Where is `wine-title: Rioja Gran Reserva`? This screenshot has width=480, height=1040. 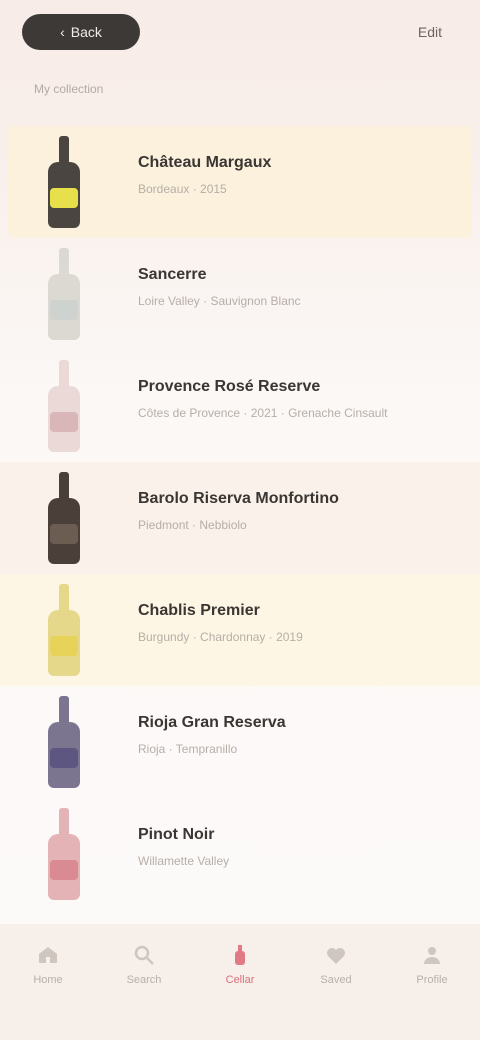
wine-title: Rioja Gran Reserva is located at coordinates (212, 722).